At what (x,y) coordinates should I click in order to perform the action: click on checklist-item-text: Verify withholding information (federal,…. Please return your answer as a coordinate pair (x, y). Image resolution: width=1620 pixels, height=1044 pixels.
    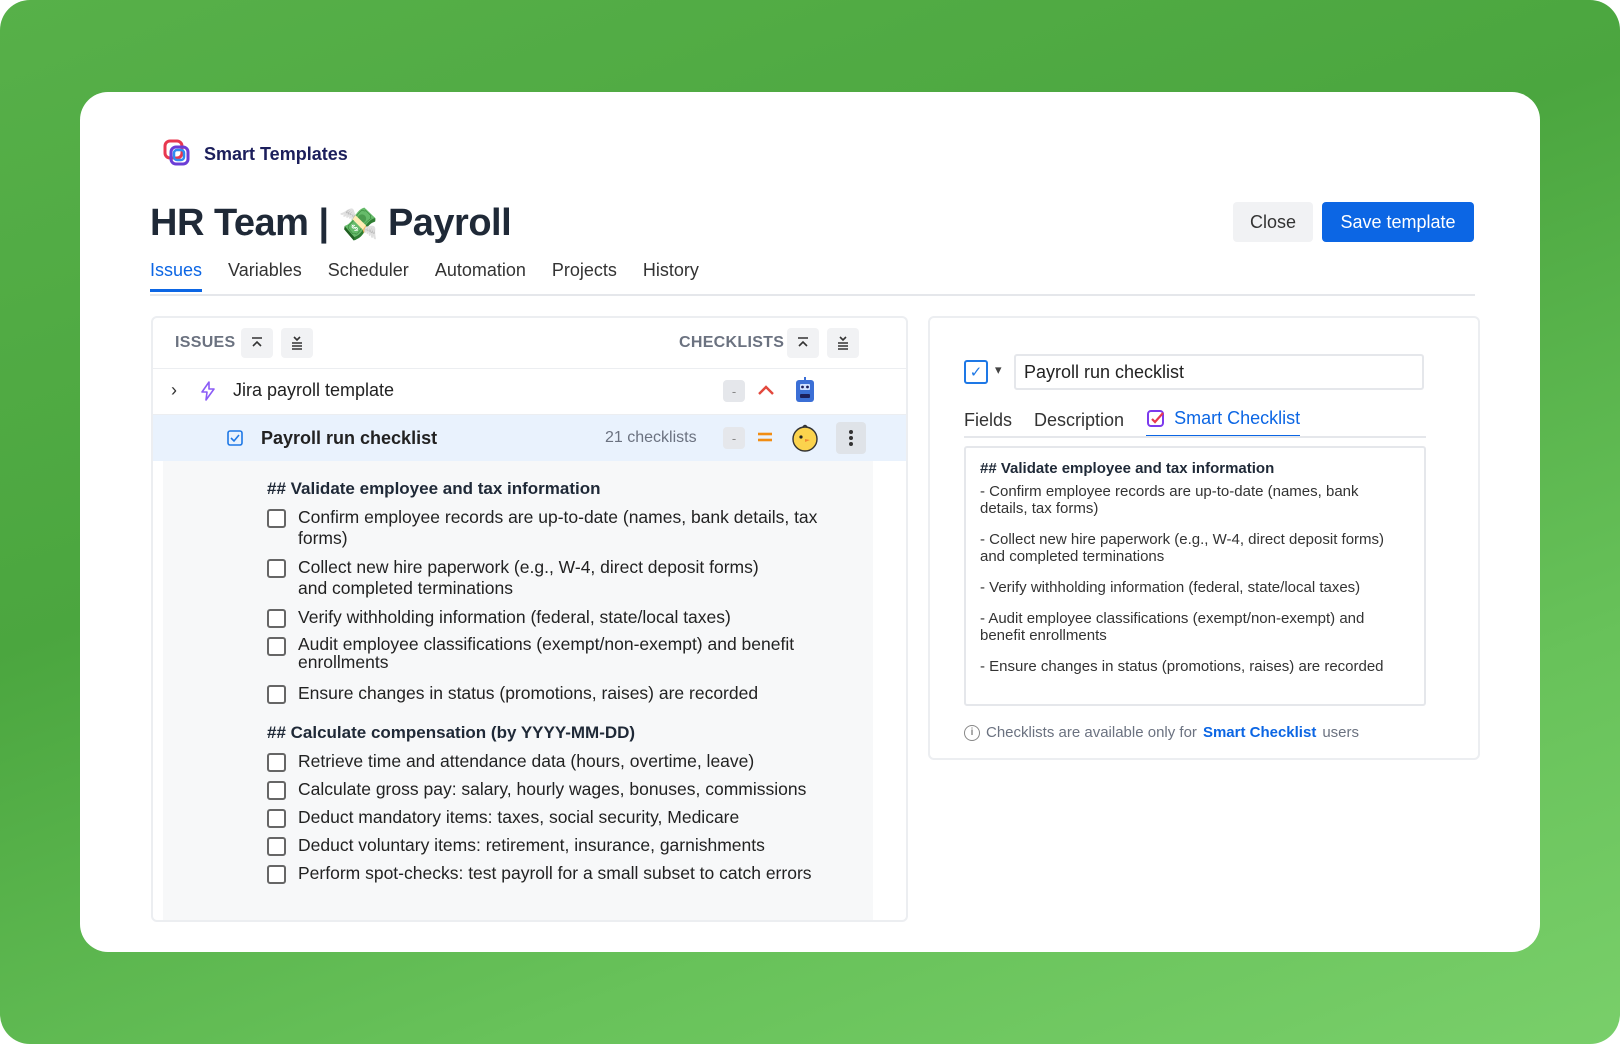
    Looking at the image, I should click on (514, 617).